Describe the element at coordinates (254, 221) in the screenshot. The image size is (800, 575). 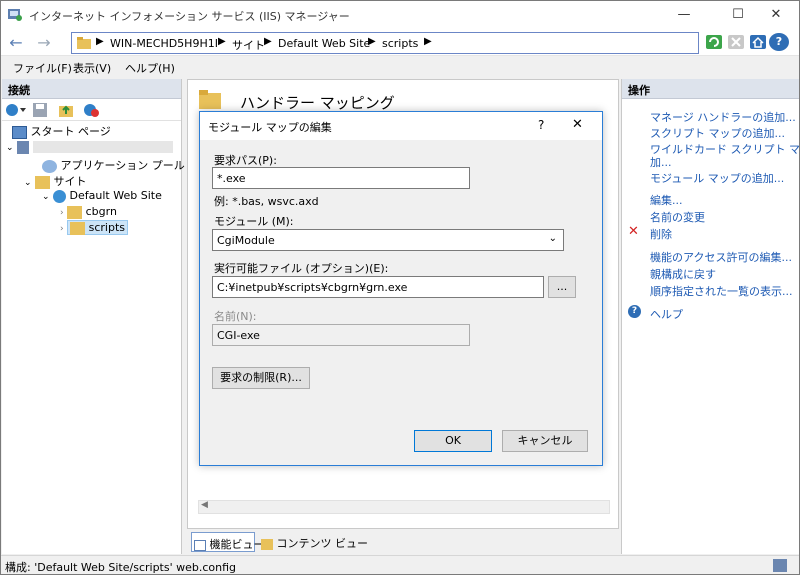
I see `module-label: モジュール (M):` at that location.